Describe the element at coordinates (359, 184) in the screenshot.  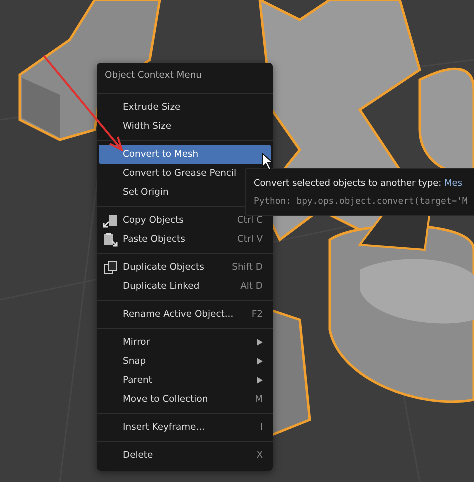
I see `tooltip-description: Convert selected objects to another type: Mes` at that location.